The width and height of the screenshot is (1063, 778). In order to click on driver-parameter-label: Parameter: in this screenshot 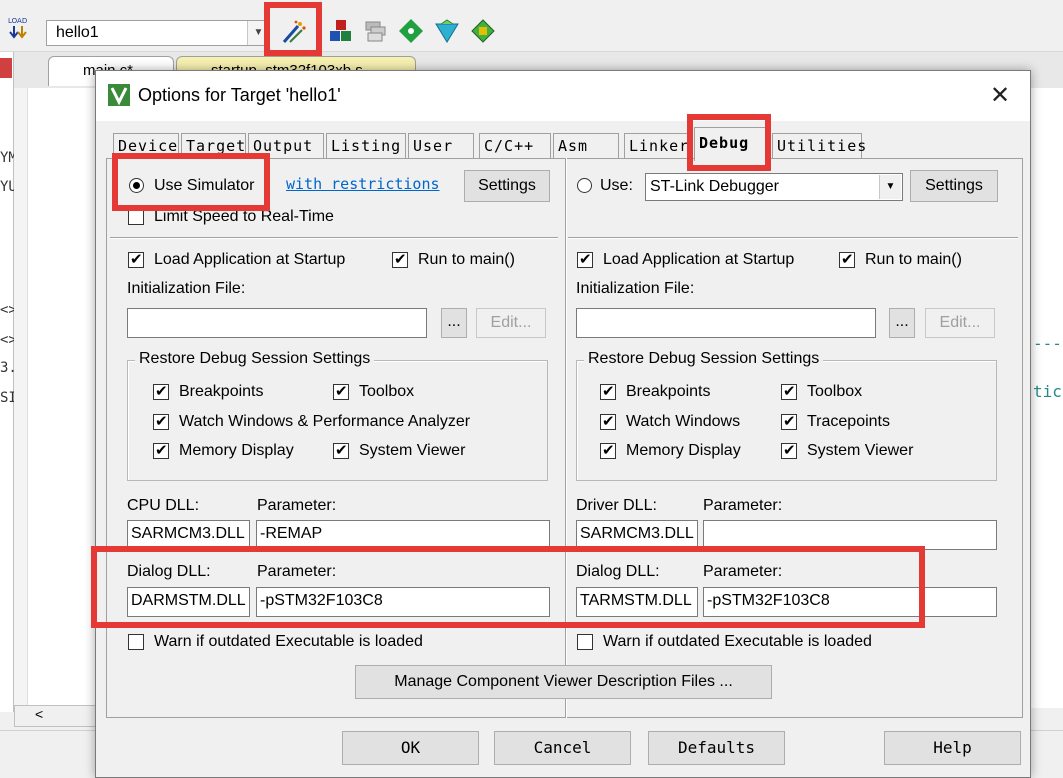, I will do `click(743, 505)`.